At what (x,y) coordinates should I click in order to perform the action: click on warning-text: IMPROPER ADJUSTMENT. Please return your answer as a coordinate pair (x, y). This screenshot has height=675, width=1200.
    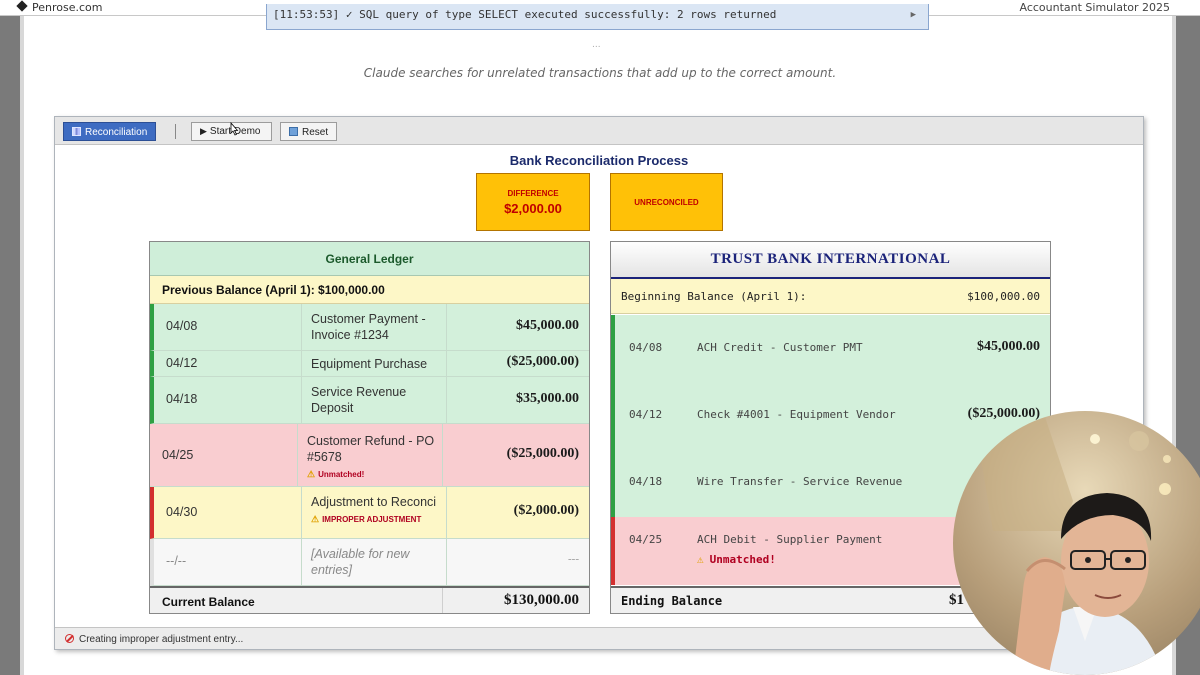
    Looking at the image, I should click on (372, 519).